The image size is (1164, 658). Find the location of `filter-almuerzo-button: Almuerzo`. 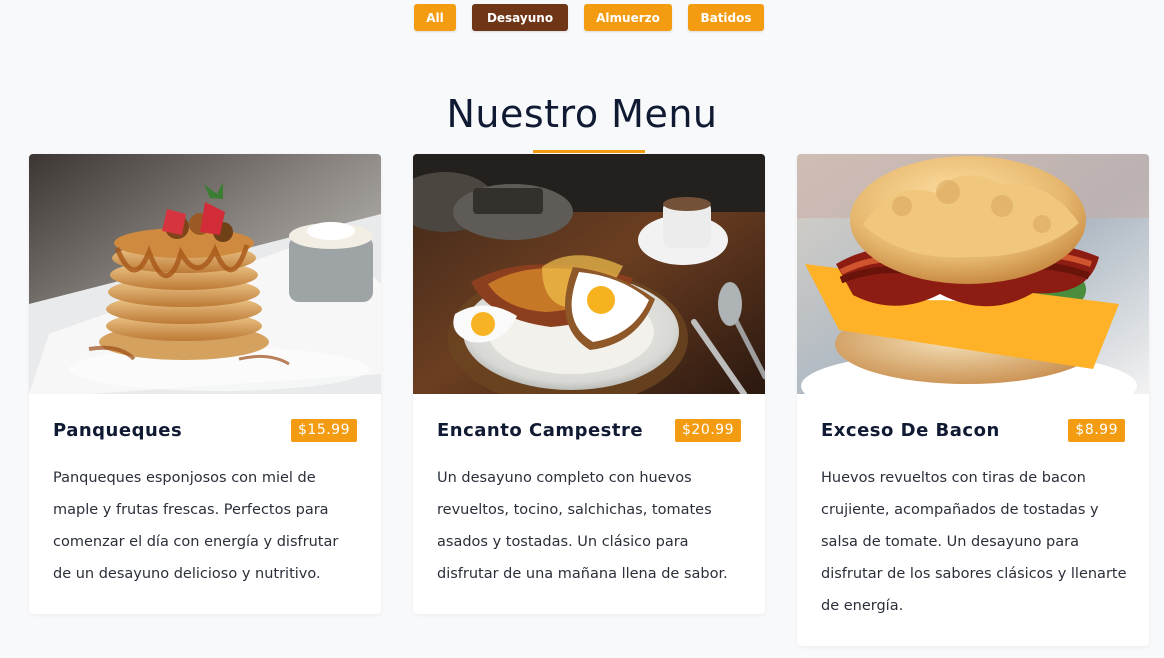

filter-almuerzo-button: Almuerzo is located at coordinates (628, 17).